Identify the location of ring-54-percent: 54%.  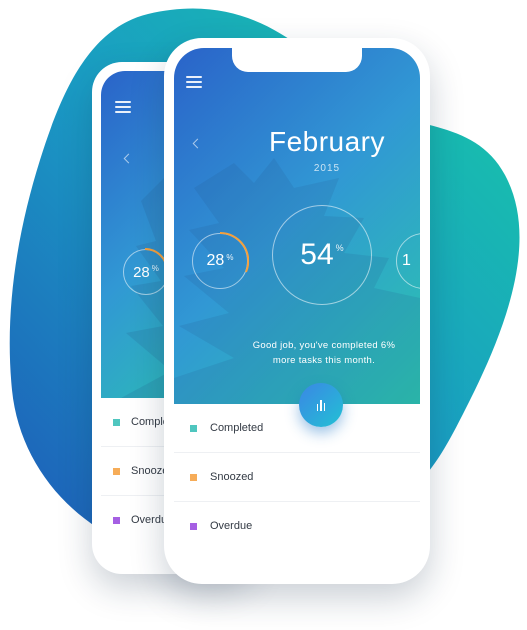
(322, 255).